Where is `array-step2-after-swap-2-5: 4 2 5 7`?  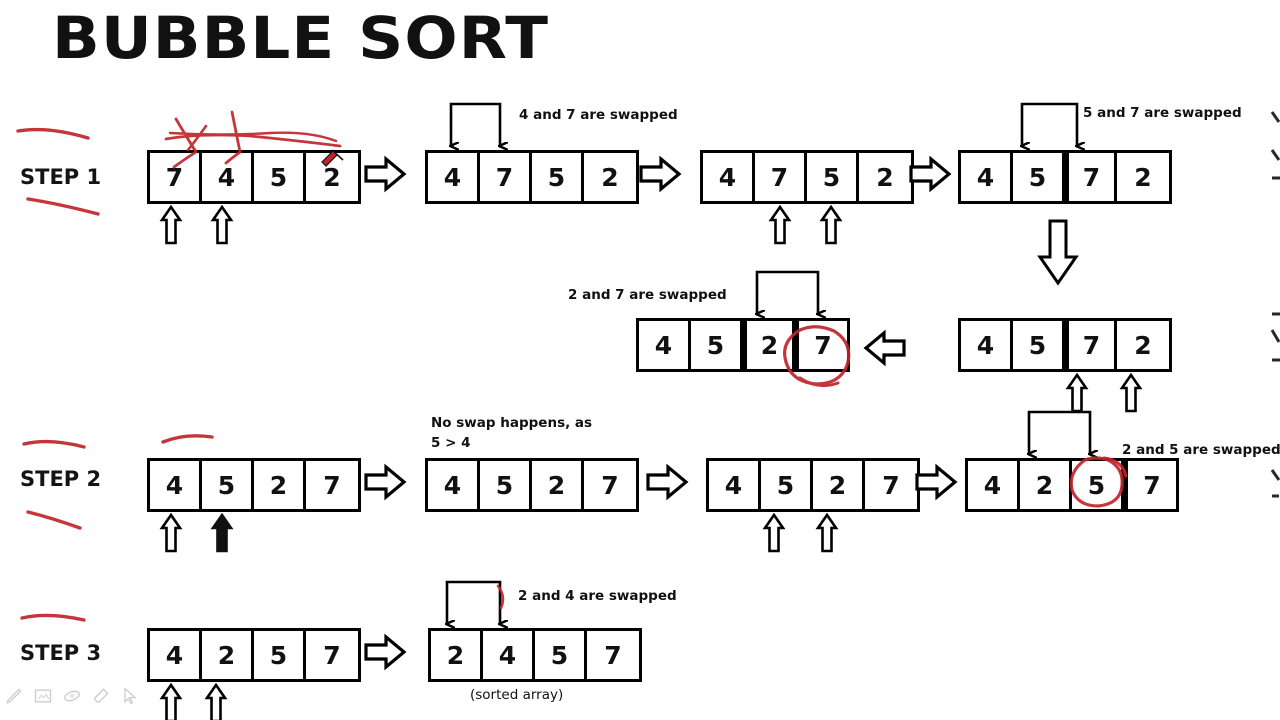 array-step2-after-swap-2-5: 4 2 5 7 is located at coordinates (1072, 485).